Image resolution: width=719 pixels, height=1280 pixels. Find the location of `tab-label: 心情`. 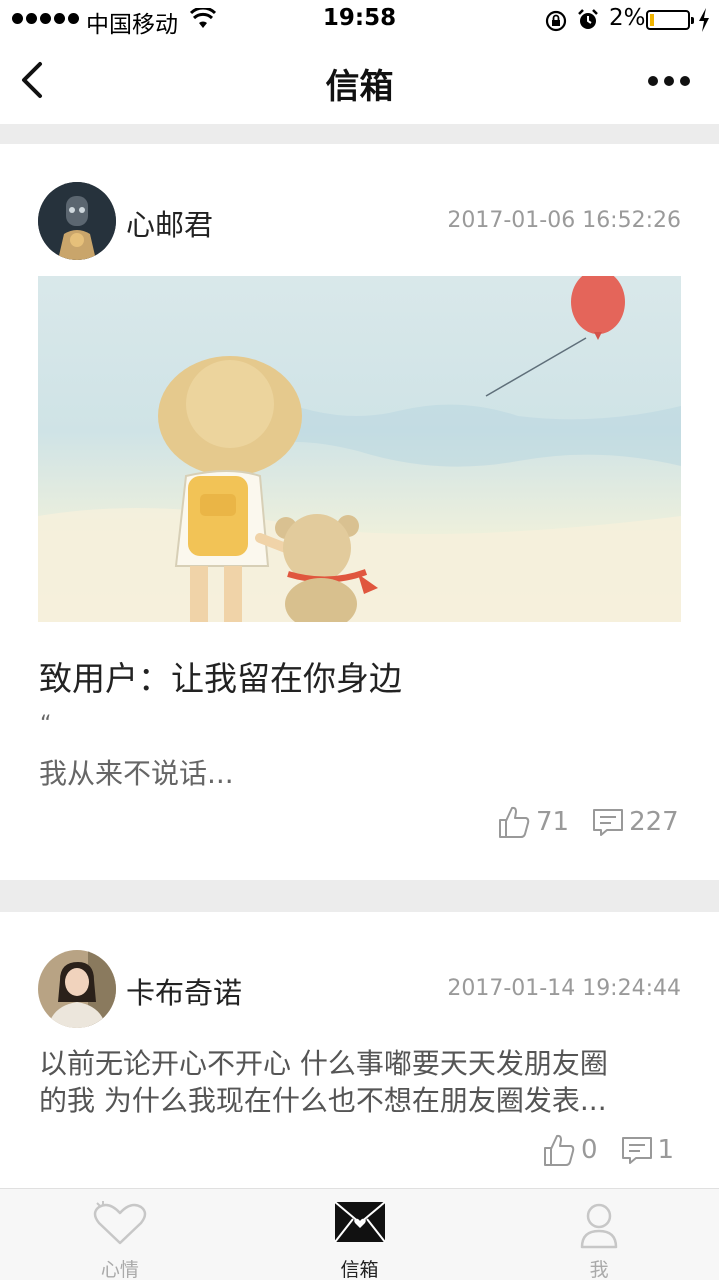

tab-label: 心情 is located at coordinates (119, 1269).